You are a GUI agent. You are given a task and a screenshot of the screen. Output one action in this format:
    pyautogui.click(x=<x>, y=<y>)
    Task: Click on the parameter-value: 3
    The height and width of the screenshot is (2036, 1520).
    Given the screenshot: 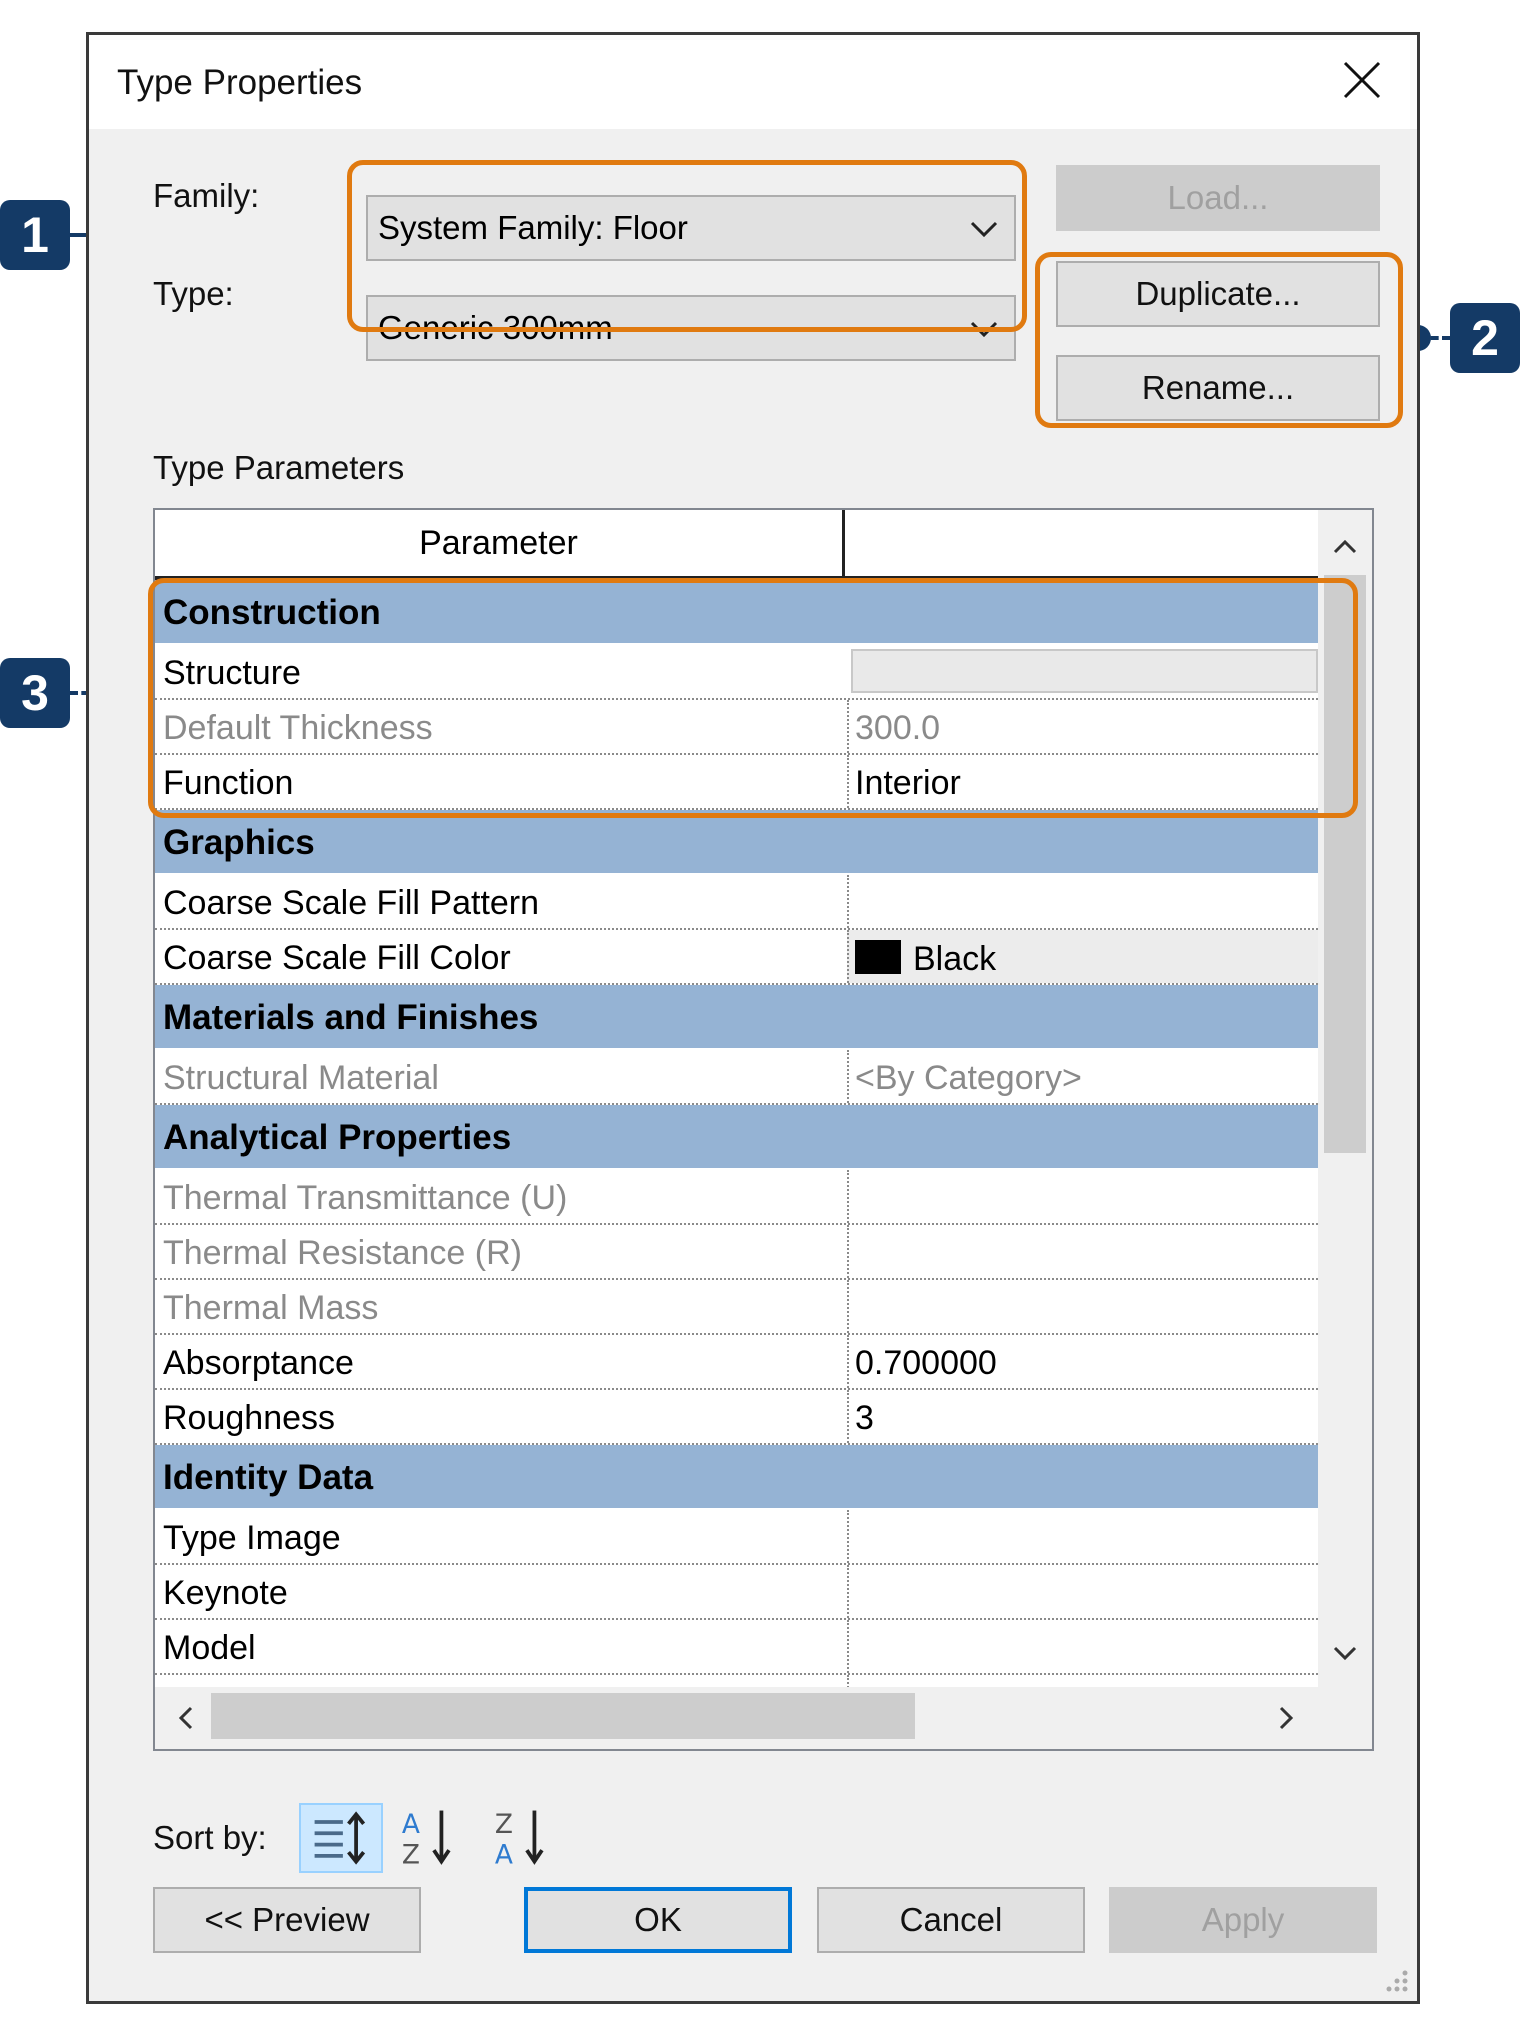 What is the action you would take?
    pyautogui.click(x=1082, y=1416)
    